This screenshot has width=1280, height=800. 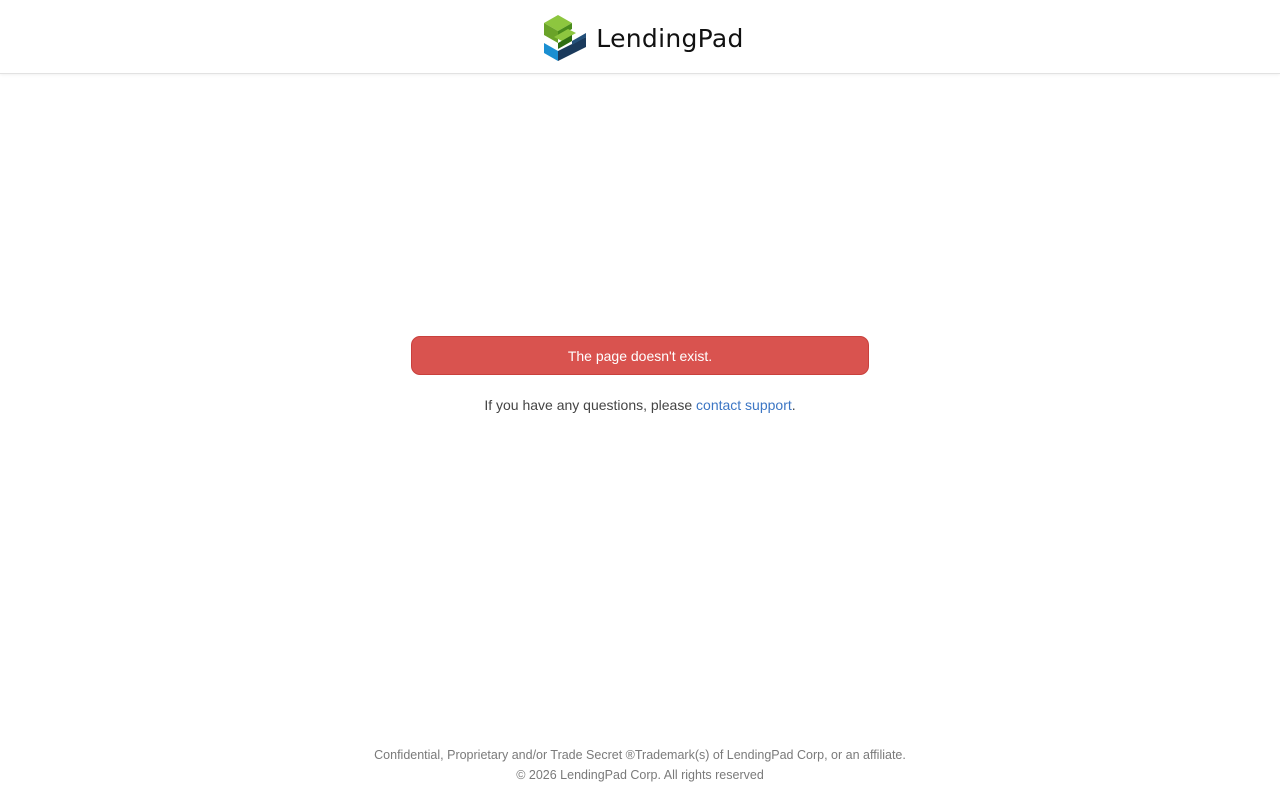 I want to click on error-message: The page doesn't exist., so click(x=640, y=355).